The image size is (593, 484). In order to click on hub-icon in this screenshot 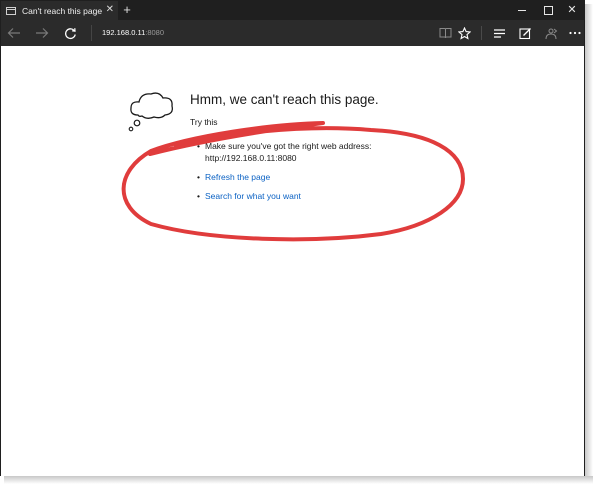, I will do `click(499, 33)`.